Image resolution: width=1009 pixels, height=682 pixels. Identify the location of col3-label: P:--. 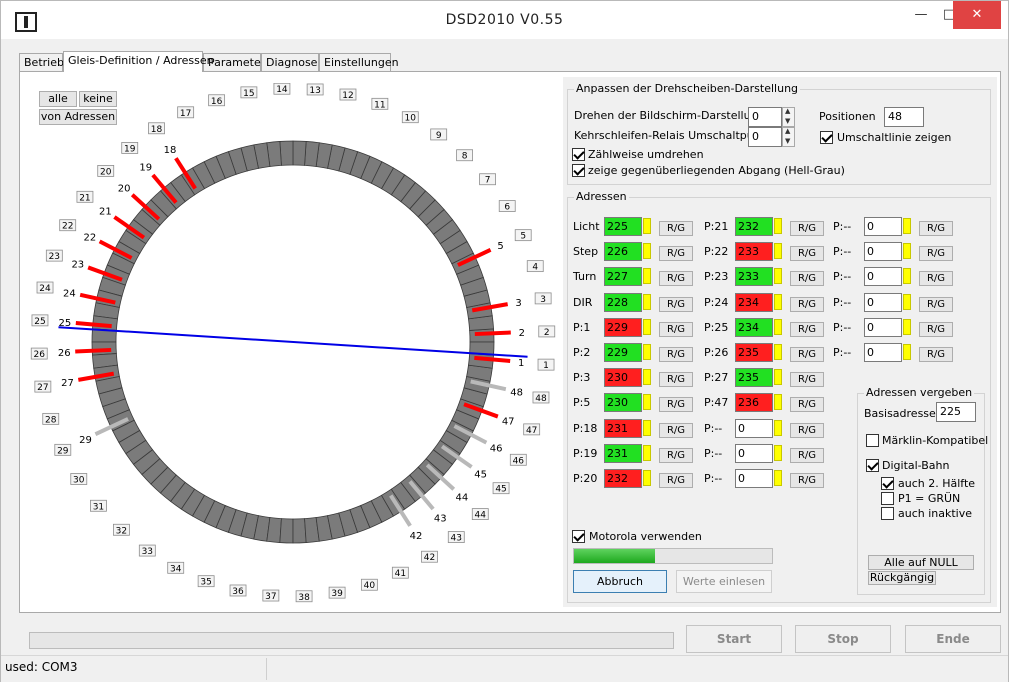
(842, 327).